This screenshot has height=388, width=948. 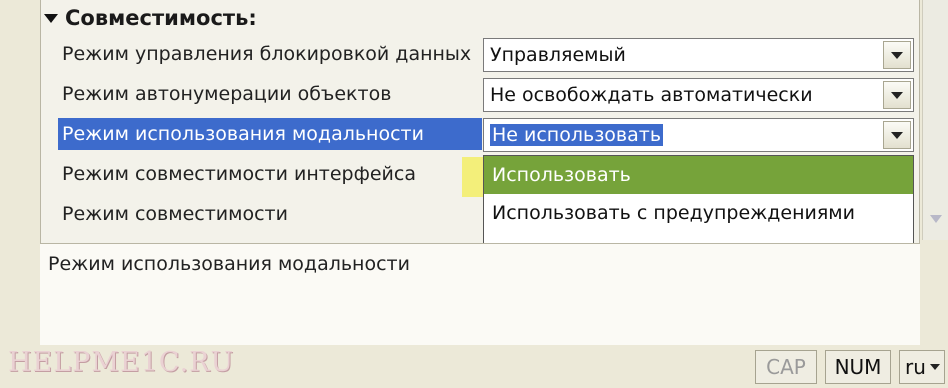 I want to click on language-label: ru, so click(x=915, y=367).